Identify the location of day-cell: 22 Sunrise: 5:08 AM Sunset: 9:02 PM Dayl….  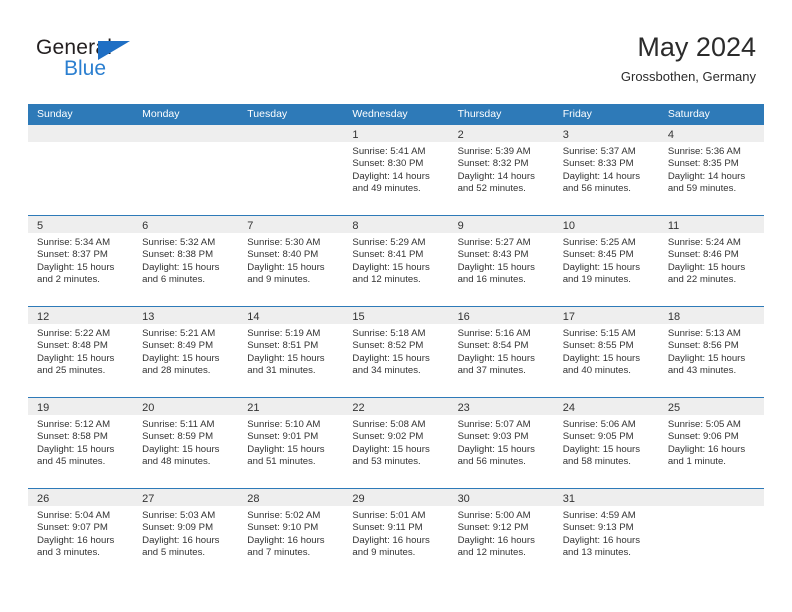
(396, 443).